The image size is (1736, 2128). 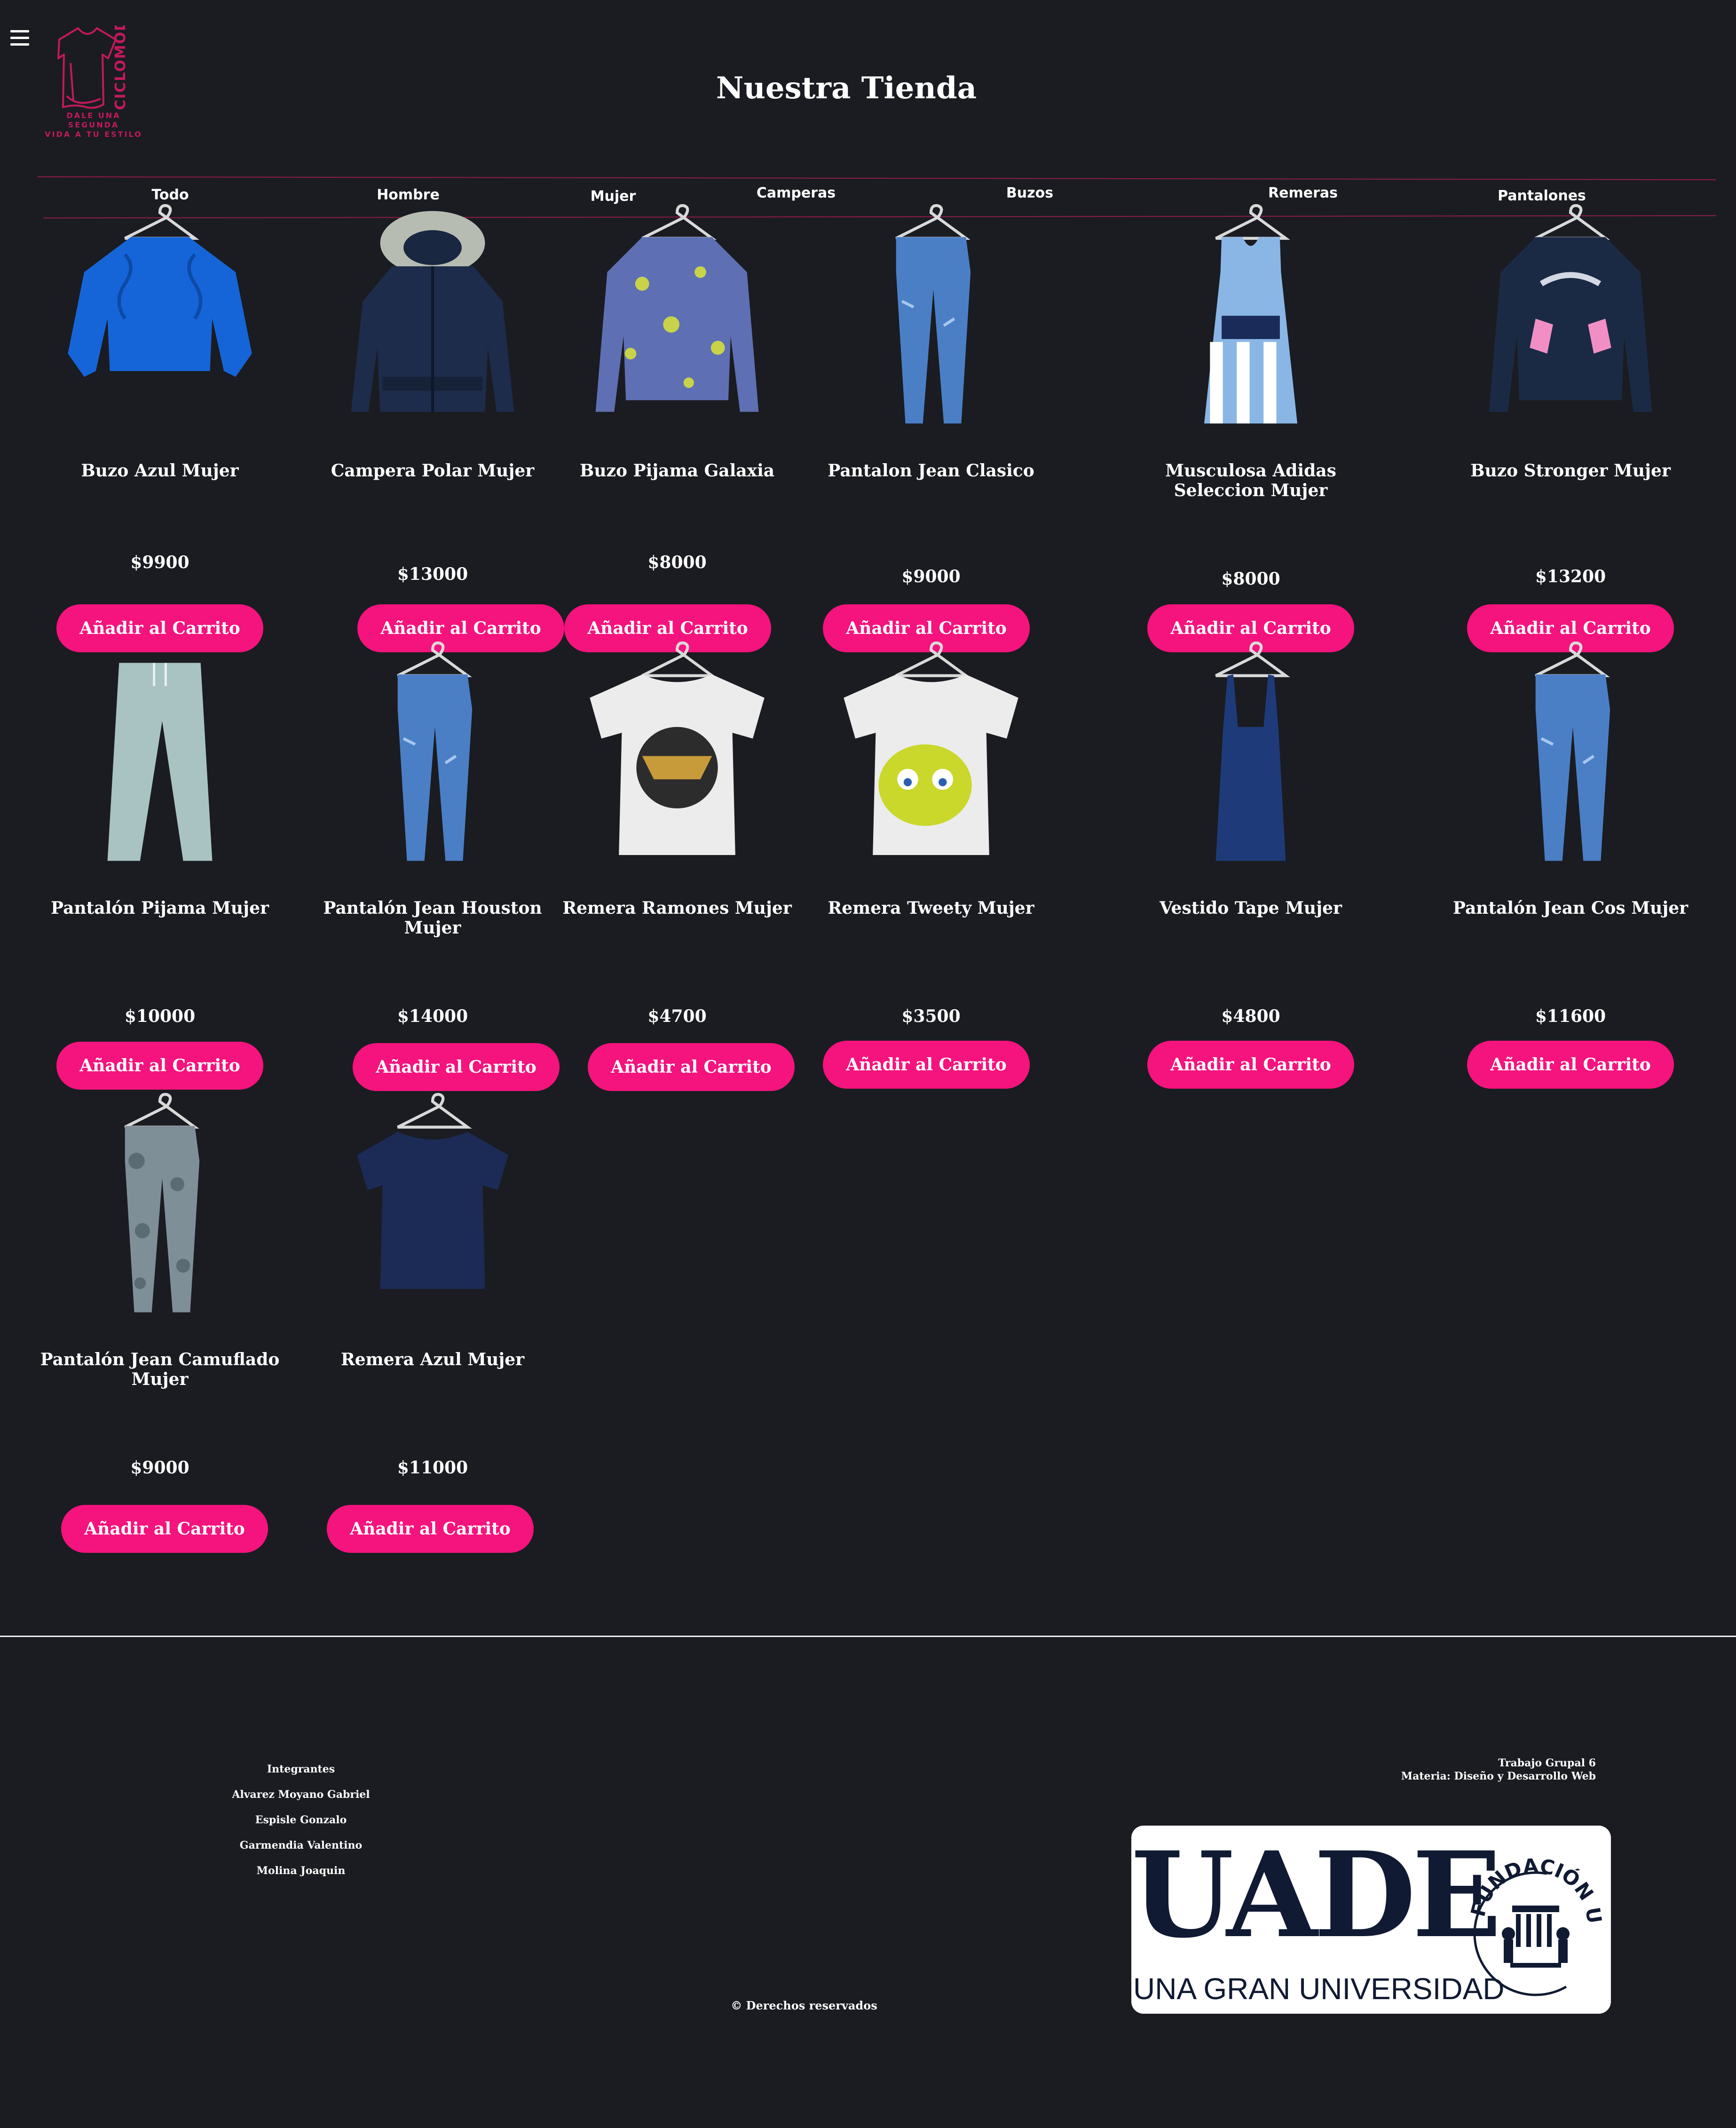 What do you see at coordinates (433, 471) in the screenshot?
I see `product-name: Campera Polar Mujer` at bounding box center [433, 471].